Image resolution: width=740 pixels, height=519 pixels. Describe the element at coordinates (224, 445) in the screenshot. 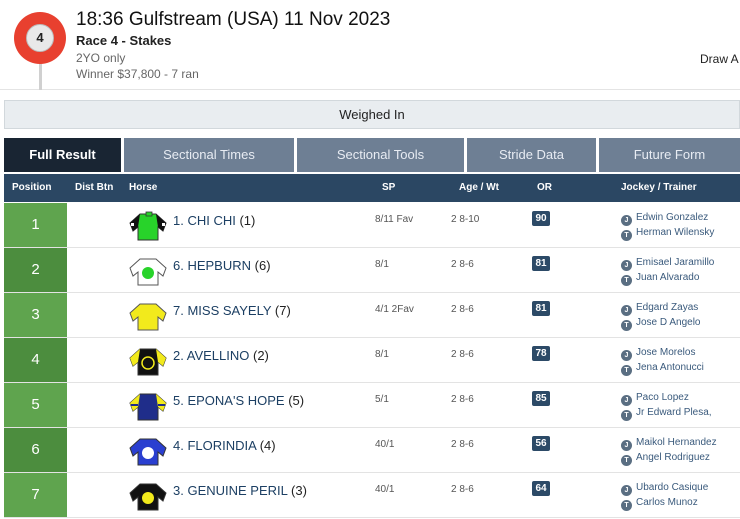

I see `horse-link: 4. FLORINDIA (4)` at that location.